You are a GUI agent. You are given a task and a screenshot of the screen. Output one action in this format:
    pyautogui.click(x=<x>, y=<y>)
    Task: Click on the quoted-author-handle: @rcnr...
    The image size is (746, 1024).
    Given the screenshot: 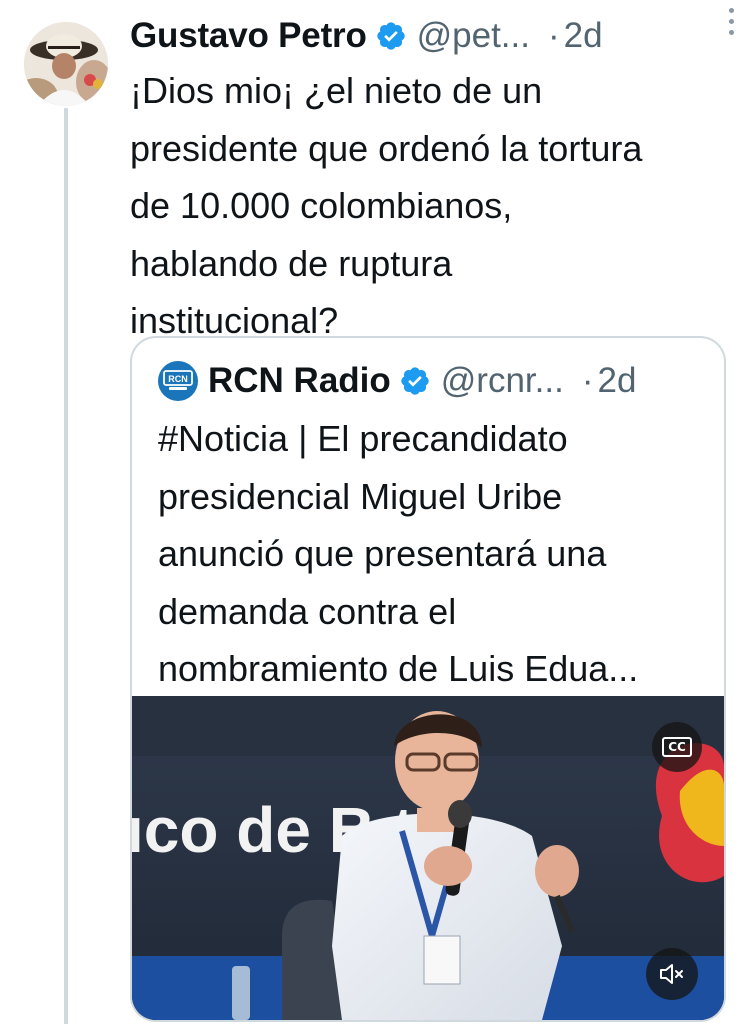 What is the action you would take?
    pyautogui.click(x=502, y=381)
    